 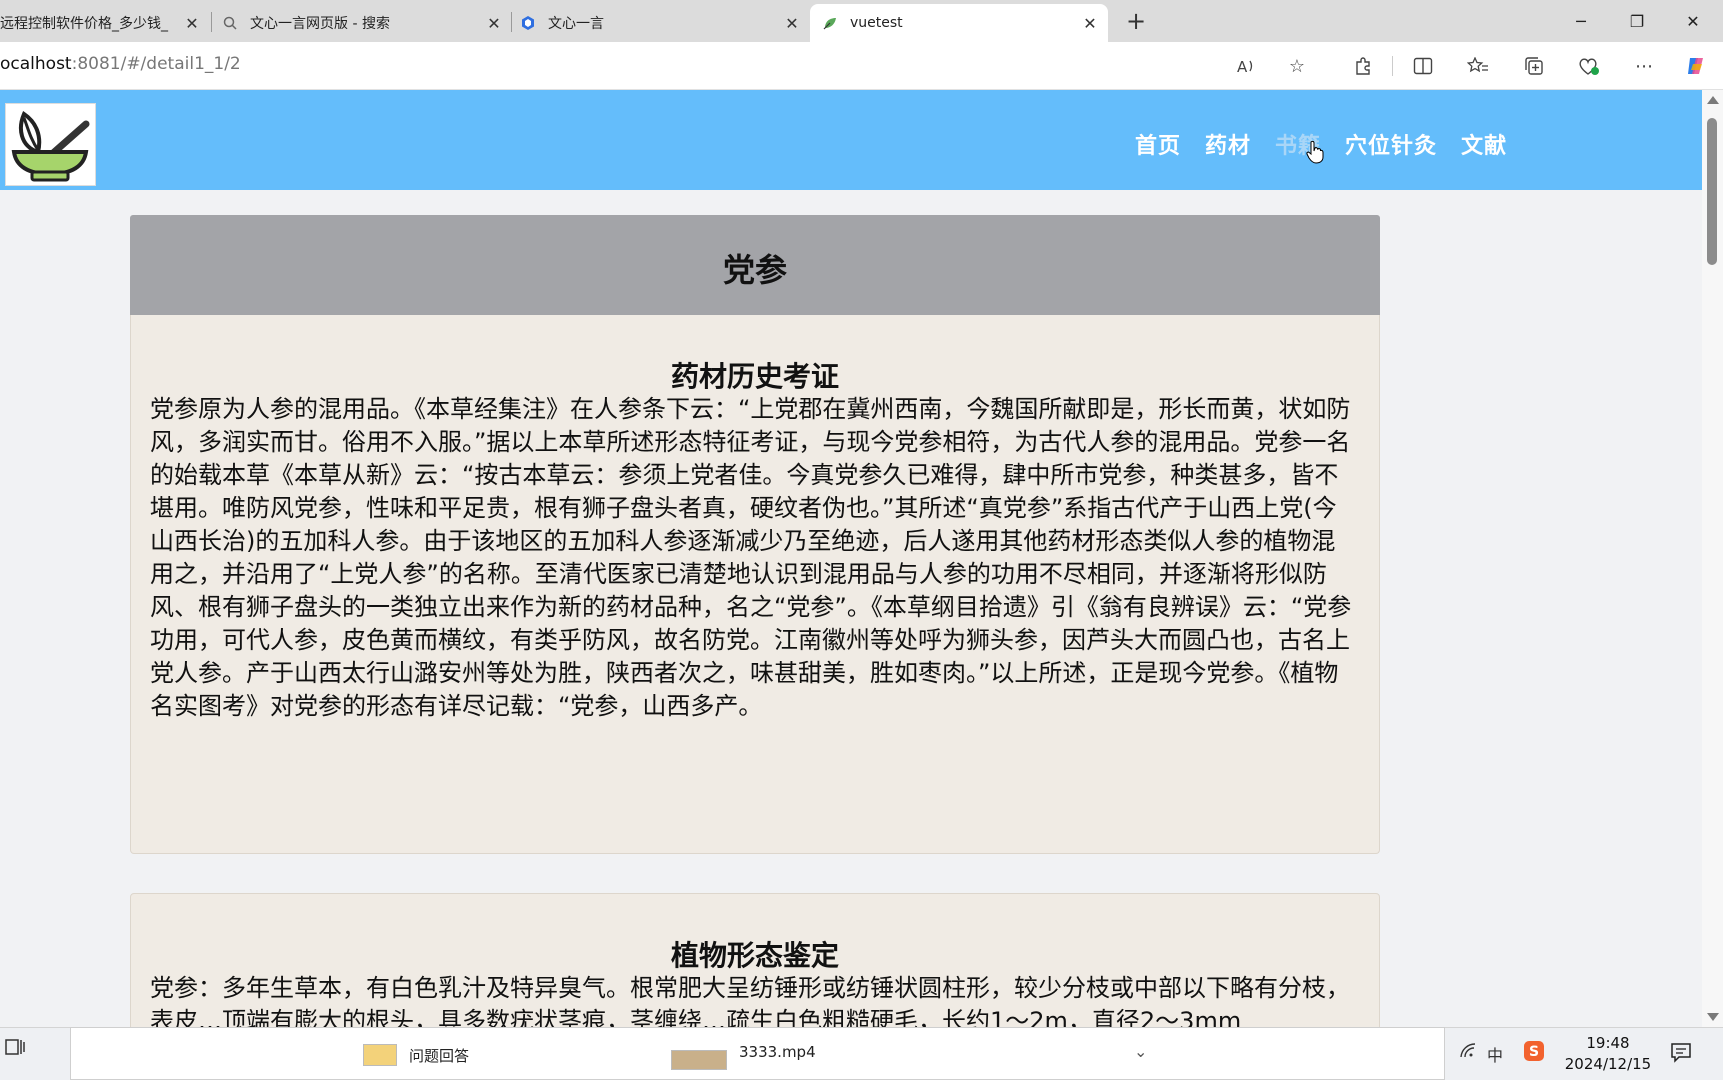 What do you see at coordinates (84, 24) in the screenshot?
I see `tab-title: 远程控制软件价格_多少钱_` at bounding box center [84, 24].